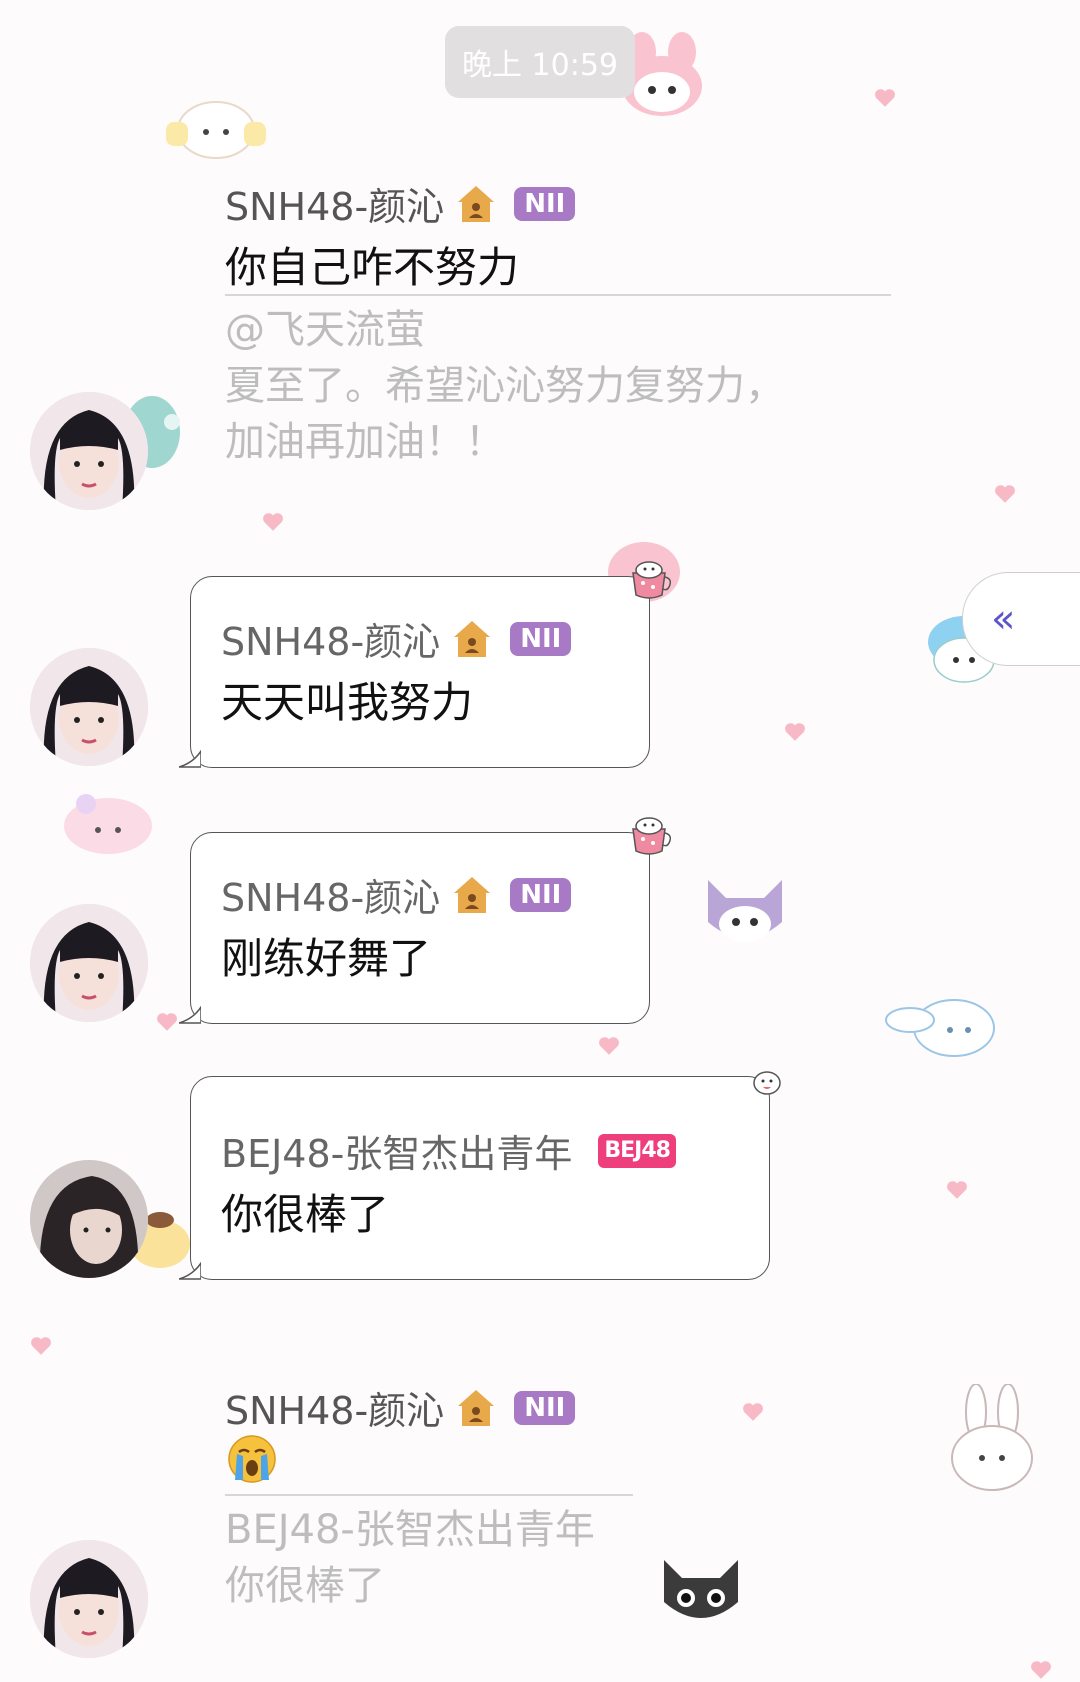 The height and width of the screenshot is (1682, 1080). What do you see at coordinates (992, 1437) in the screenshot?
I see `bunny-sticker-icon` at bounding box center [992, 1437].